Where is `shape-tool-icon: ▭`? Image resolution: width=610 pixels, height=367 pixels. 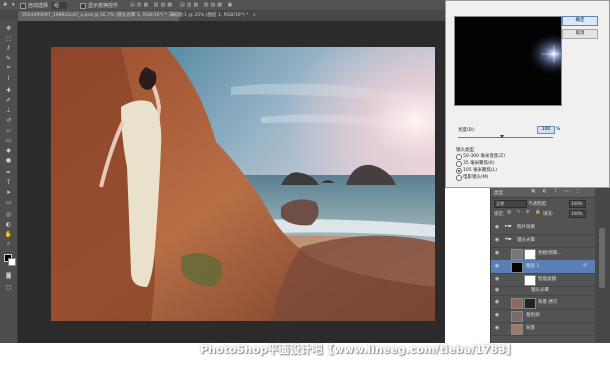
shape-tool-icon: ▭ is located at coordinates (8, 202).